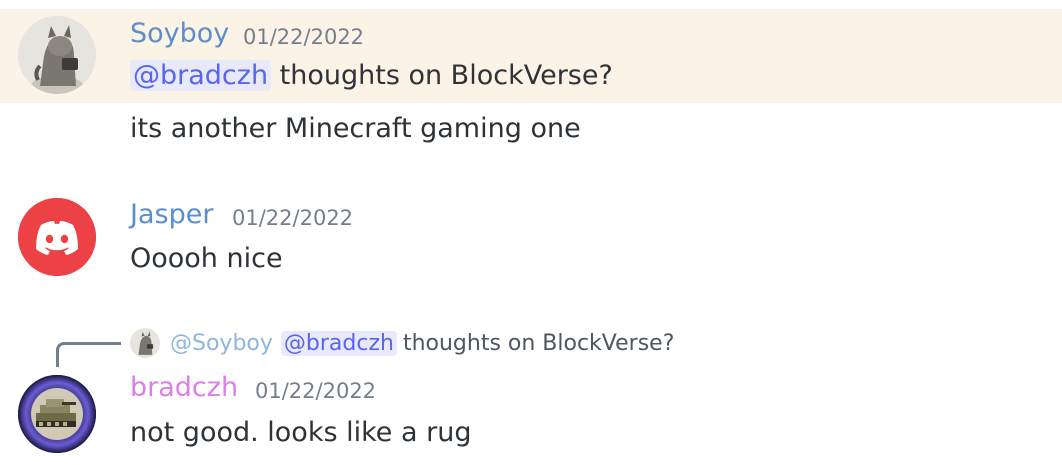  I want to click on message-text: its another Minecraft gaming one, so click(355, 128).